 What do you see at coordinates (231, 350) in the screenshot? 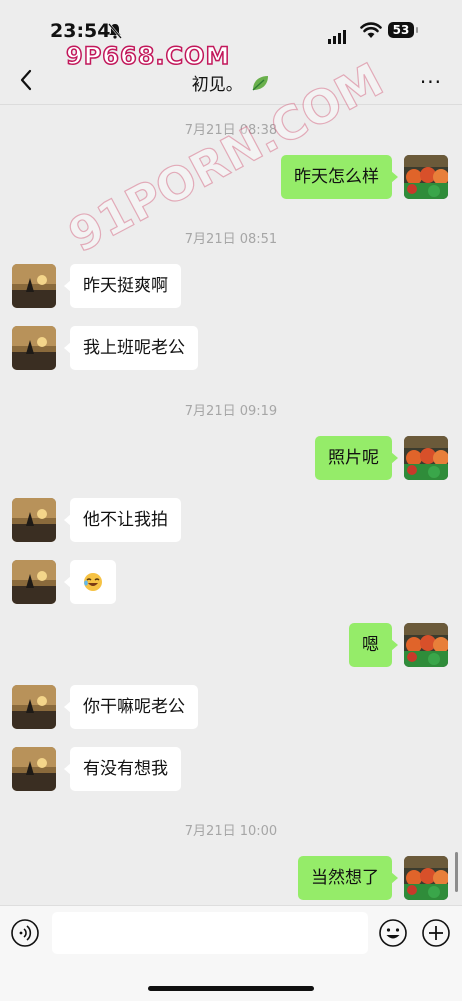
I see `message-row-incoming: 我上班呢老公` at bounding box center [231, 350].